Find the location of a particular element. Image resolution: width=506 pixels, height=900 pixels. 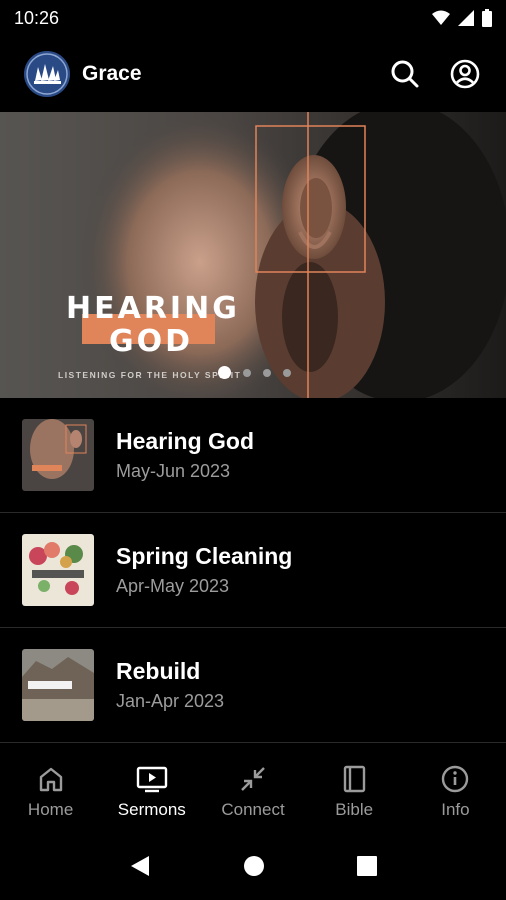

bottom-navigation: Home Sermons Connect Bible Info is located at coordinates (253, 792).